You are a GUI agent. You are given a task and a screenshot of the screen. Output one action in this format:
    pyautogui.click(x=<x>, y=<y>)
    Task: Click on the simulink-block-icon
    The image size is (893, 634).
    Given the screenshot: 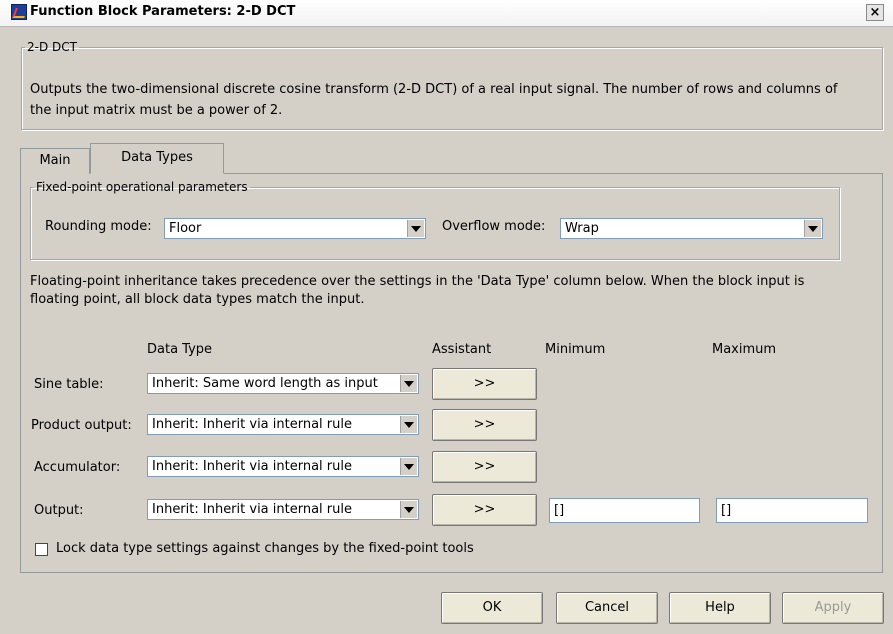 What is the action you would take?
    pyautogui.click(x=19, y=12)
    